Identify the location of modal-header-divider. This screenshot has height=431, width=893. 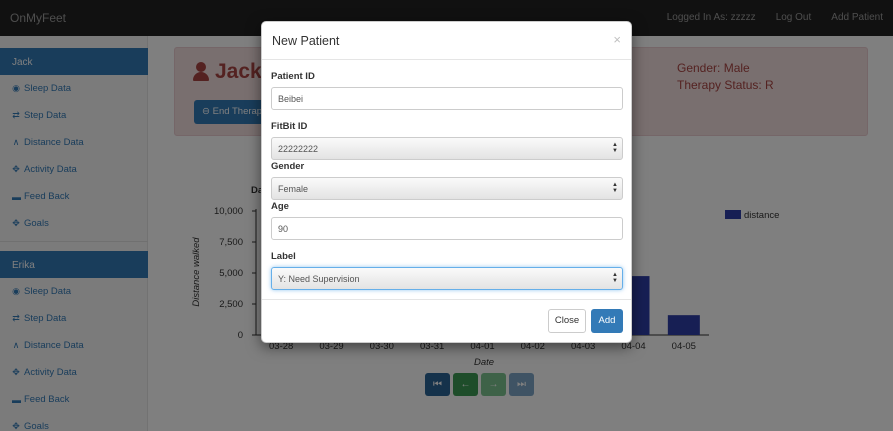
(446, 59).